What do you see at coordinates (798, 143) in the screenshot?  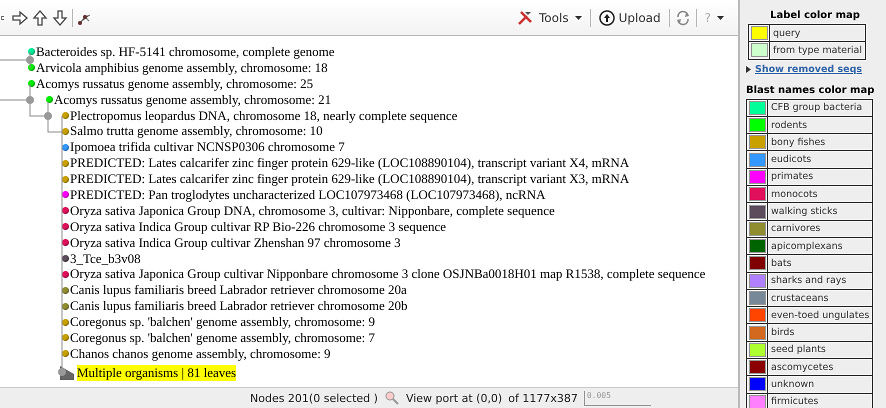 I see `legend-label: bony fishes` at bounding box center [798, 143].